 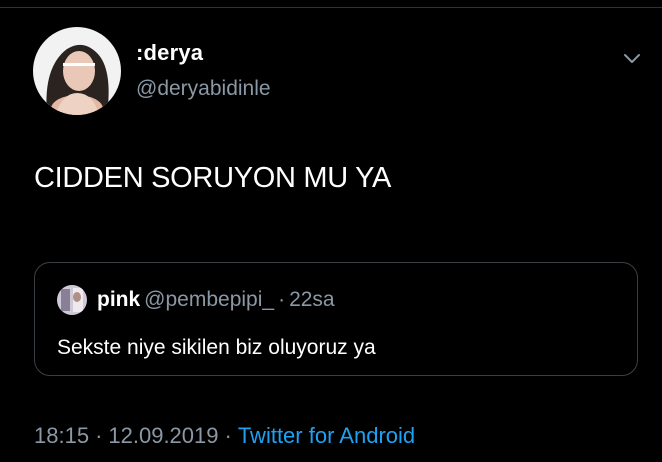 What do you see at coordinates (331, 7) in the screenshot?
I see `top-divider` at bounding box center [331, 7].